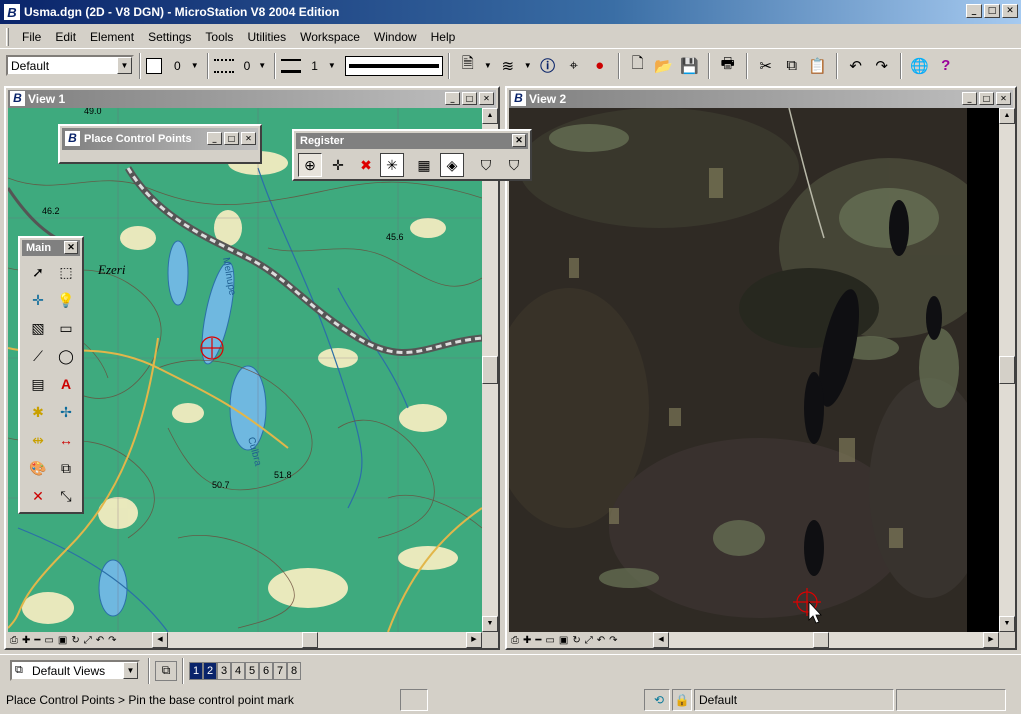 The width and height of the screenshot is (1021, 714). I want to click on highlight-points-tool-icon: ✳, so click(392, 165).